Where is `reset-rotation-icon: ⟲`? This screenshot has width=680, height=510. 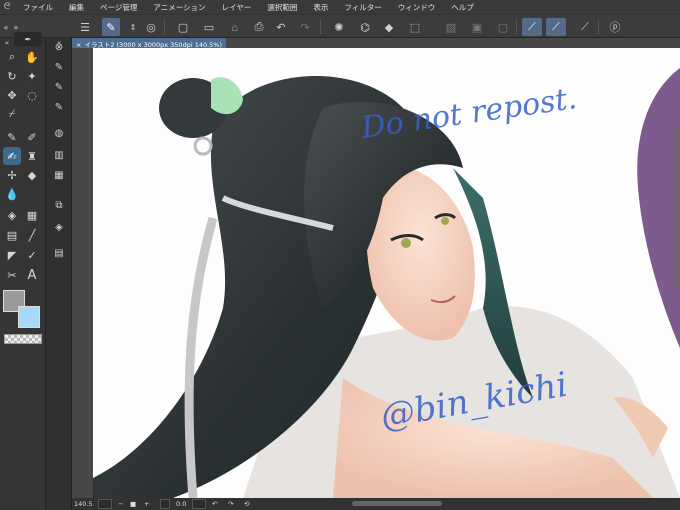
reset-rotation-icon: ⟲ is located at coordinates (246, 504).